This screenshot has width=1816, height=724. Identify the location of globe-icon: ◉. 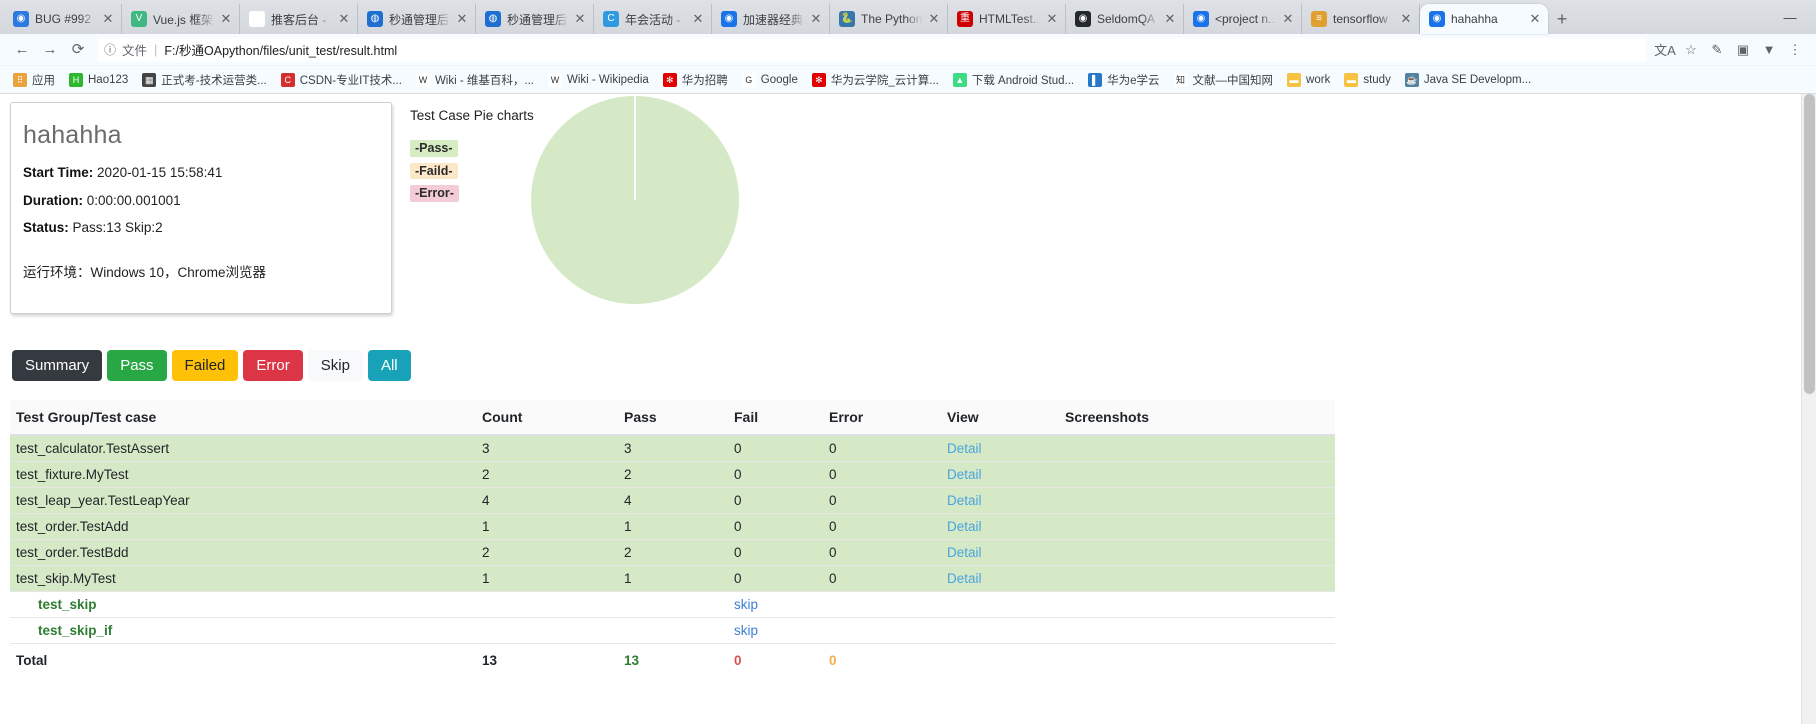
(21, 19).